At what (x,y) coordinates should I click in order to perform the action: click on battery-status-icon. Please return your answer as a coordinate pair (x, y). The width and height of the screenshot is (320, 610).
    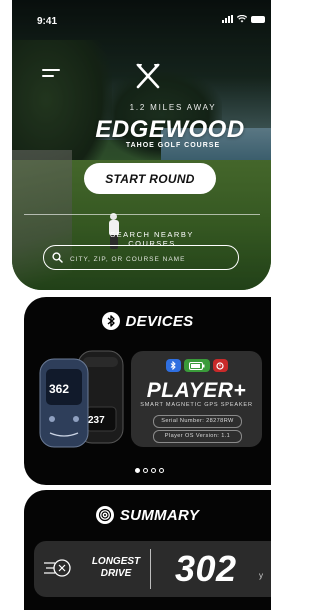
    Looking at the image, I should click on (258, 19).